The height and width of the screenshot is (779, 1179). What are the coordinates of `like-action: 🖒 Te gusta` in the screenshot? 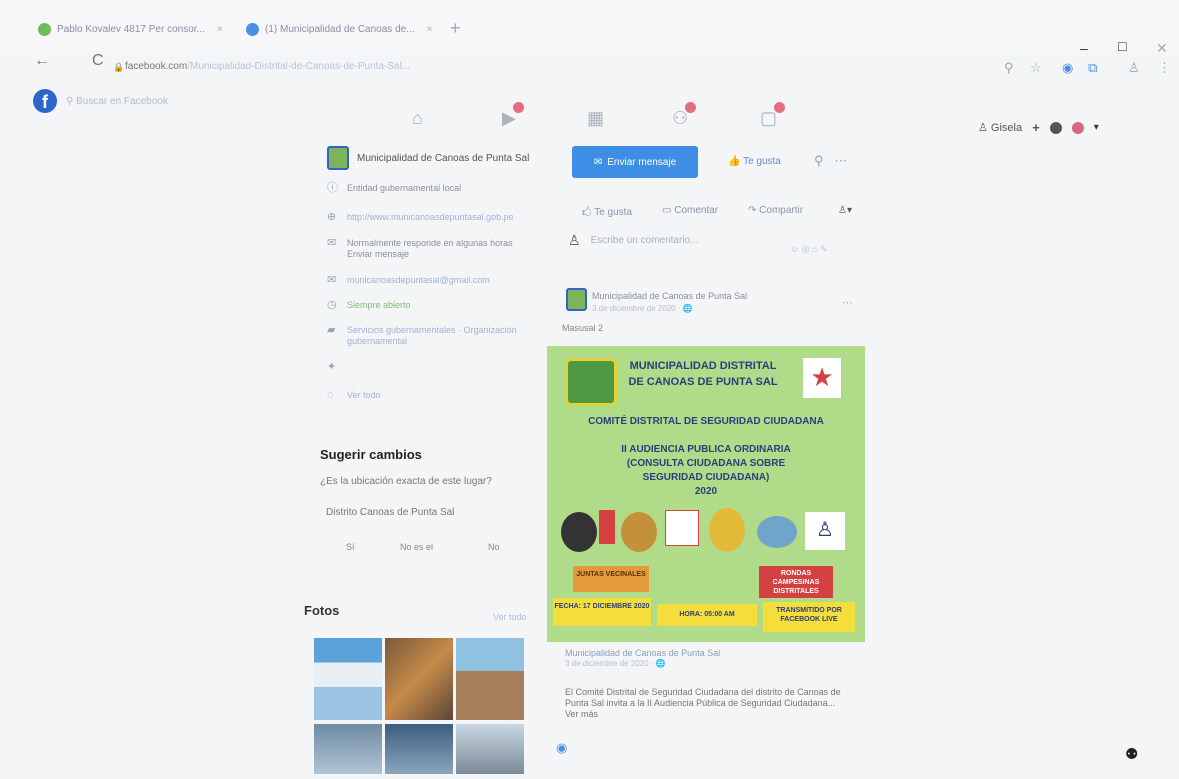 It's located at (607, 213).